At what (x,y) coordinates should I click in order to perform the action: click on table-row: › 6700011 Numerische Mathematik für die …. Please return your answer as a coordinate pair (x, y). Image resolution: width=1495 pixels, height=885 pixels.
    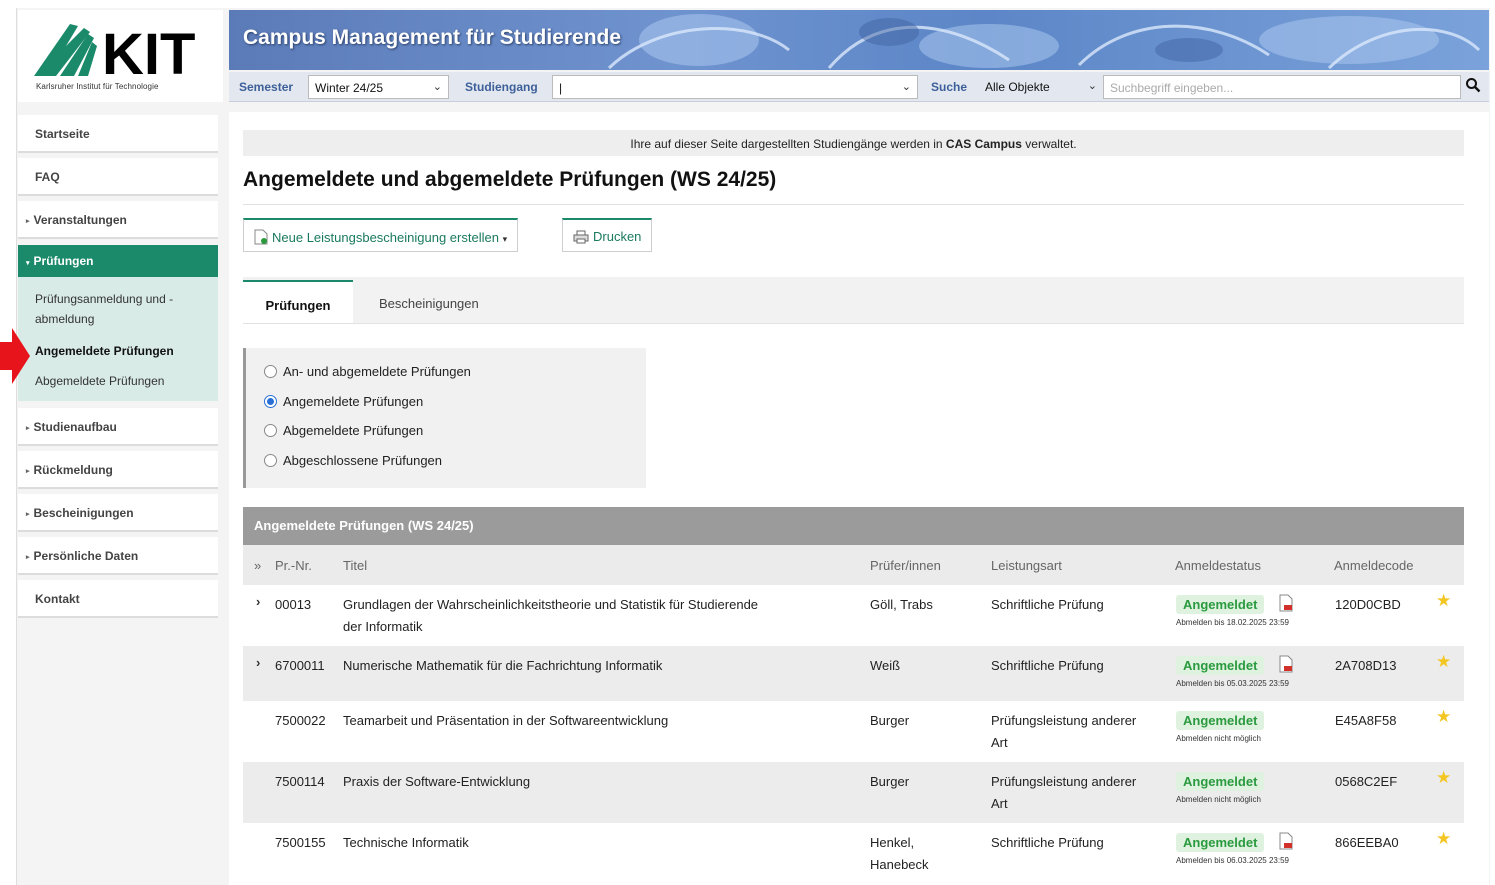
    Looking at the image, I should click on (853, 673).